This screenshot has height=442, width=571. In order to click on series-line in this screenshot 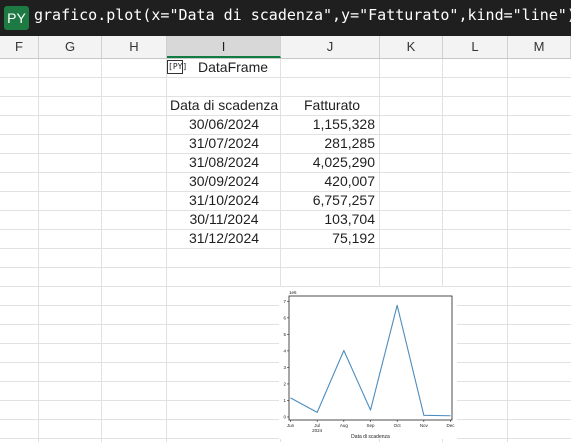, I will do `click(370, 360)`.